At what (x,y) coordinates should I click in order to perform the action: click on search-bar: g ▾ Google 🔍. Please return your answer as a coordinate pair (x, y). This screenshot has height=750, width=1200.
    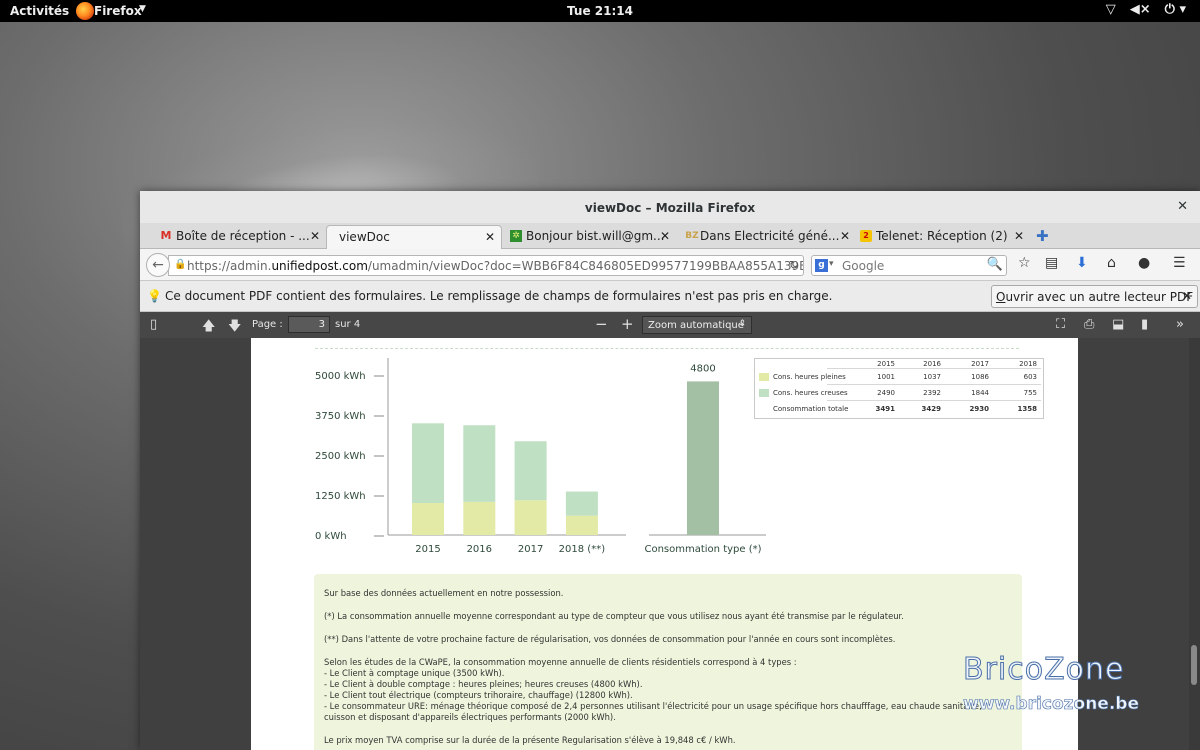
    Looking at the image, I should click on (909, 265).